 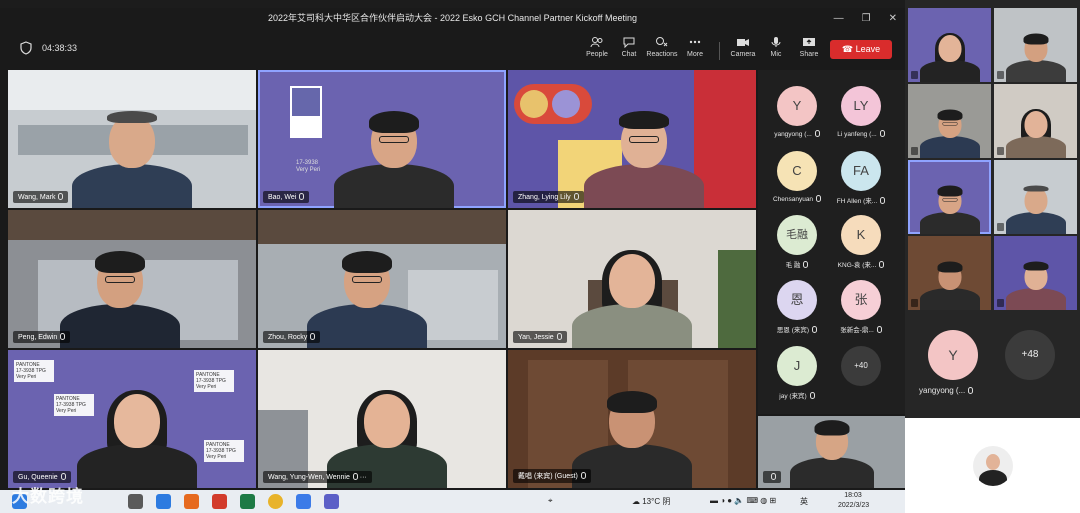 I want to click on video-tile: Zhang, Lying Lily, so click(x=632, y=139).